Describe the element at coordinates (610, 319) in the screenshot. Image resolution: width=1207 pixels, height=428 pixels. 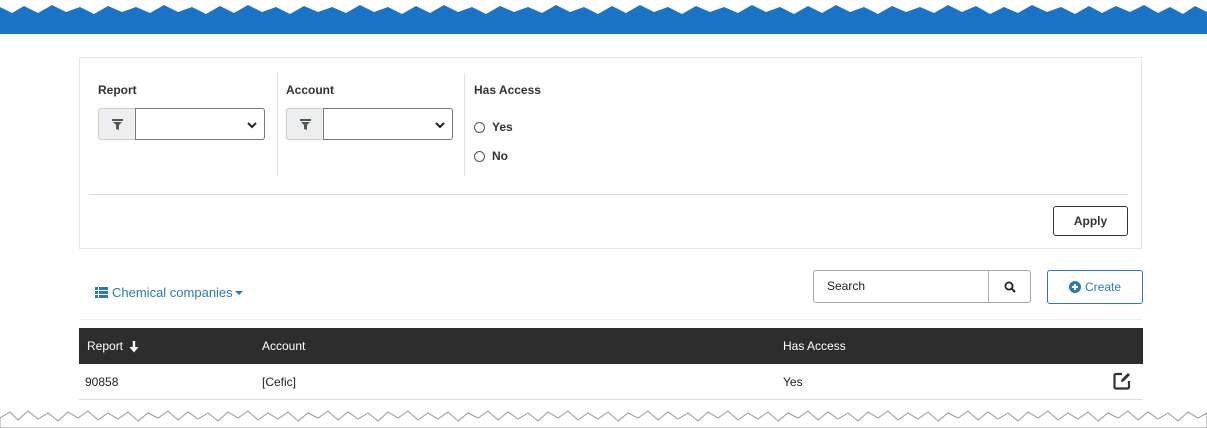
I see `toolbar-divider` at that location.